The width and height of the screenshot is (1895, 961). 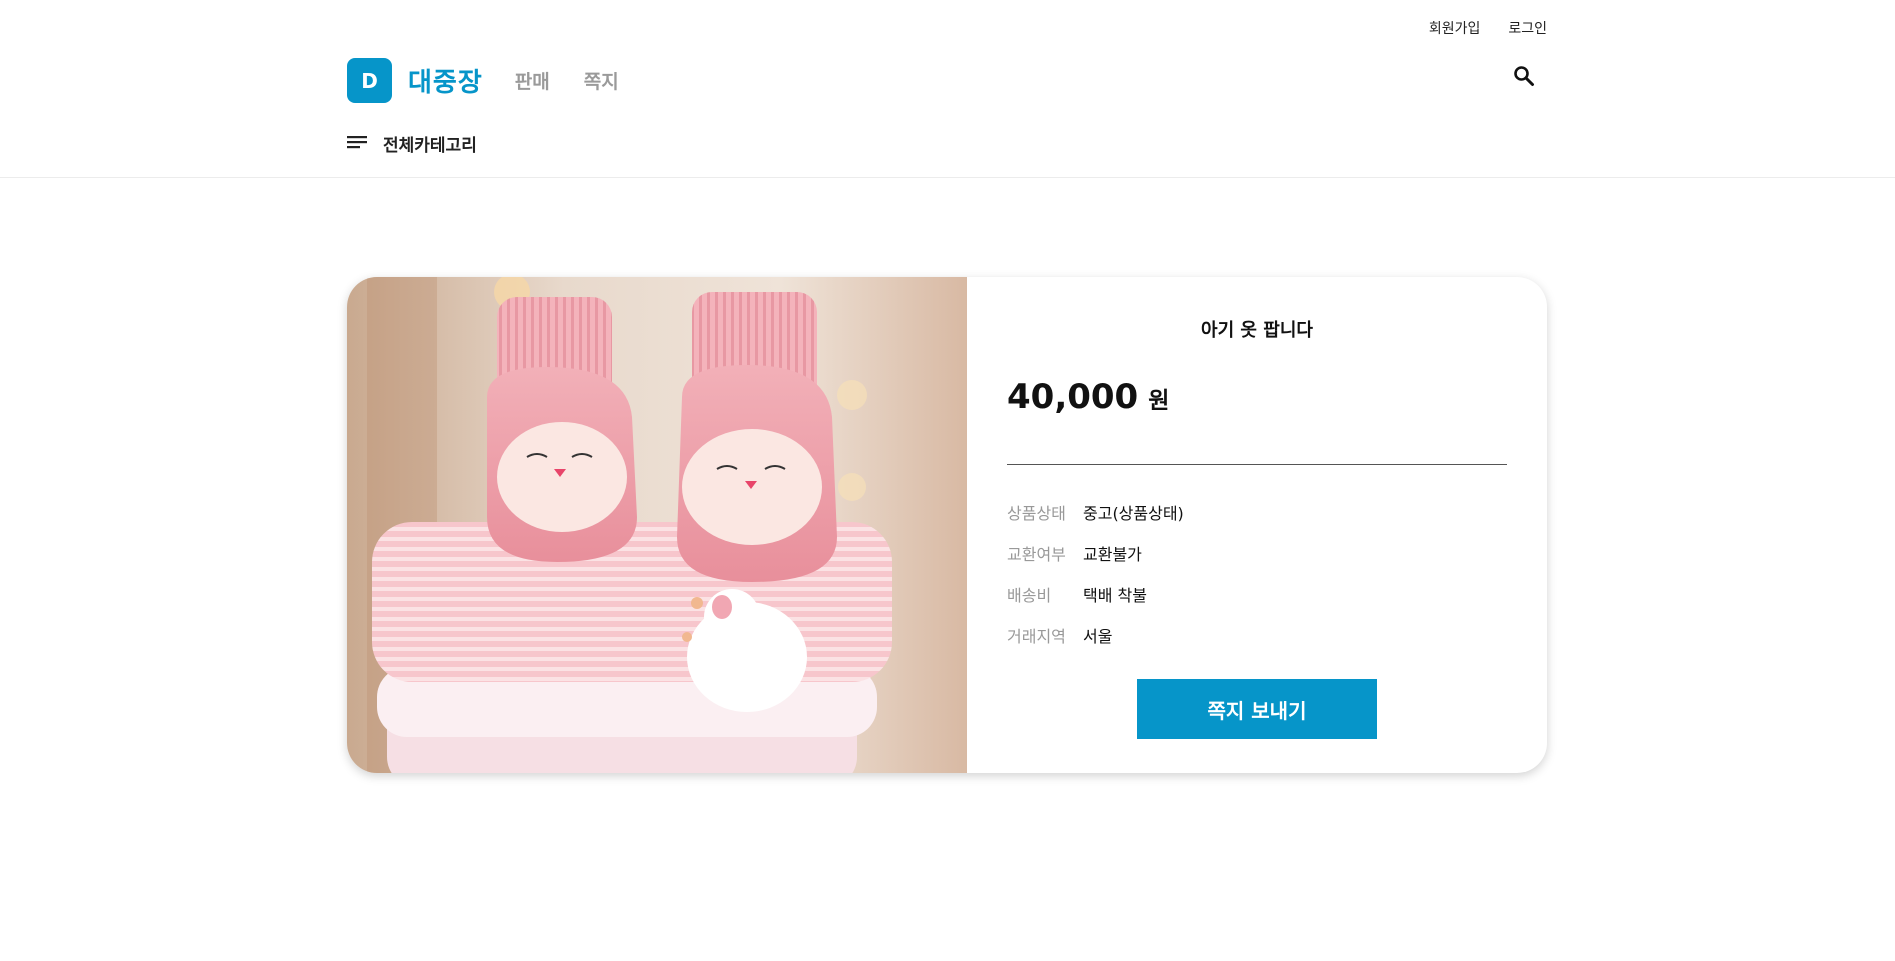 I want to click on detail-row: 교환여부 교환불가, so click(x=1095, y=552).